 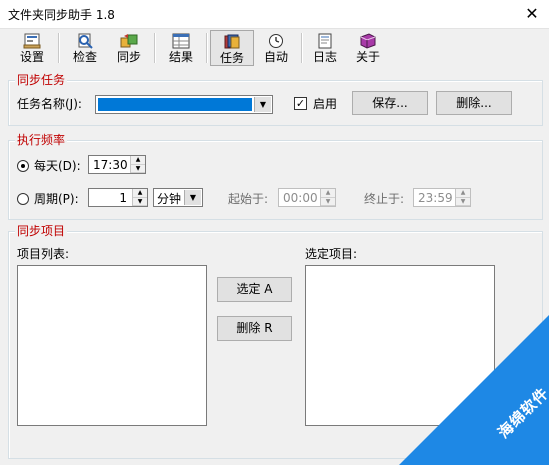 What do you see at coordinates (232, 41) in the screenshot?
I see `task-icon` at bounding box center [232, 41].